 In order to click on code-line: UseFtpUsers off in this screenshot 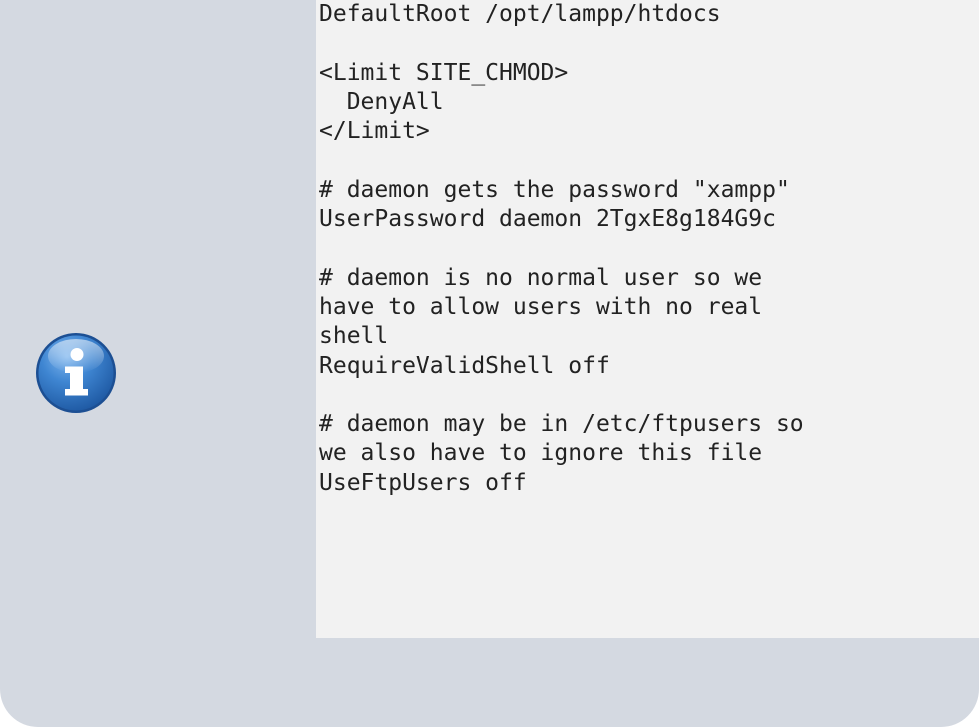, I will do `click(423, 482)`.